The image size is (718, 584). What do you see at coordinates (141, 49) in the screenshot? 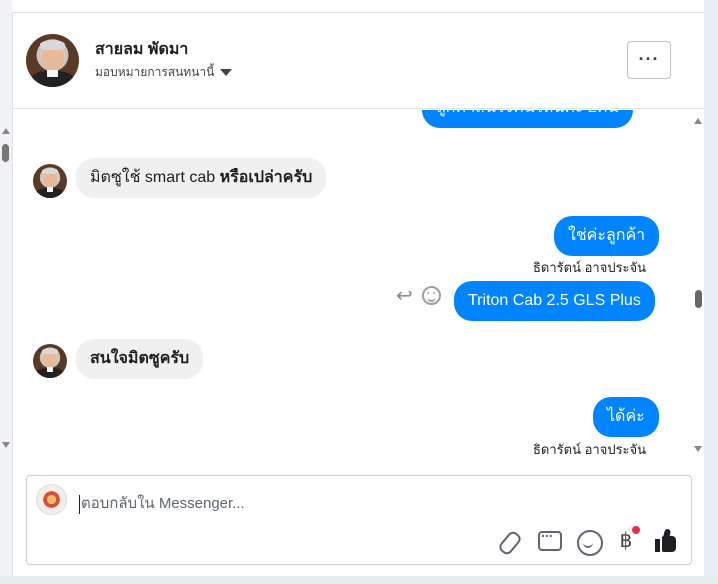
I see `contact-name: สายลม พัดมา` at bounding box center [141, 49].